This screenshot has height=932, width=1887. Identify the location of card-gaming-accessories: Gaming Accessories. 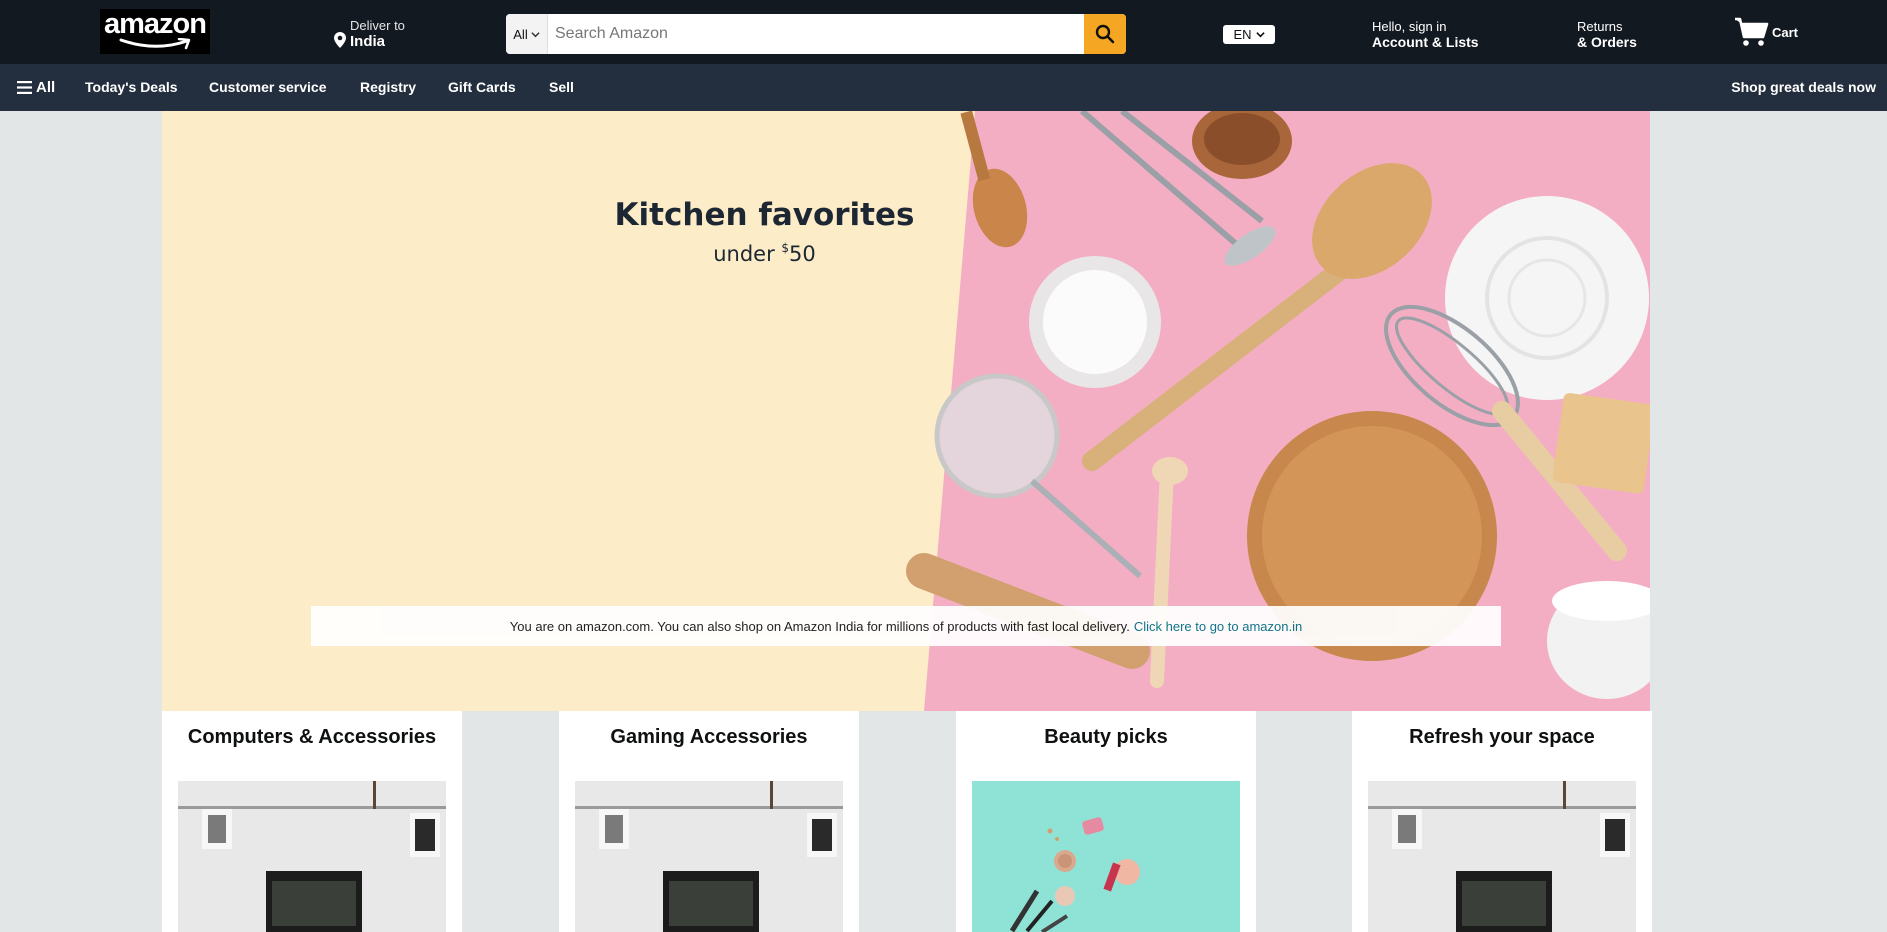
(709, 821).